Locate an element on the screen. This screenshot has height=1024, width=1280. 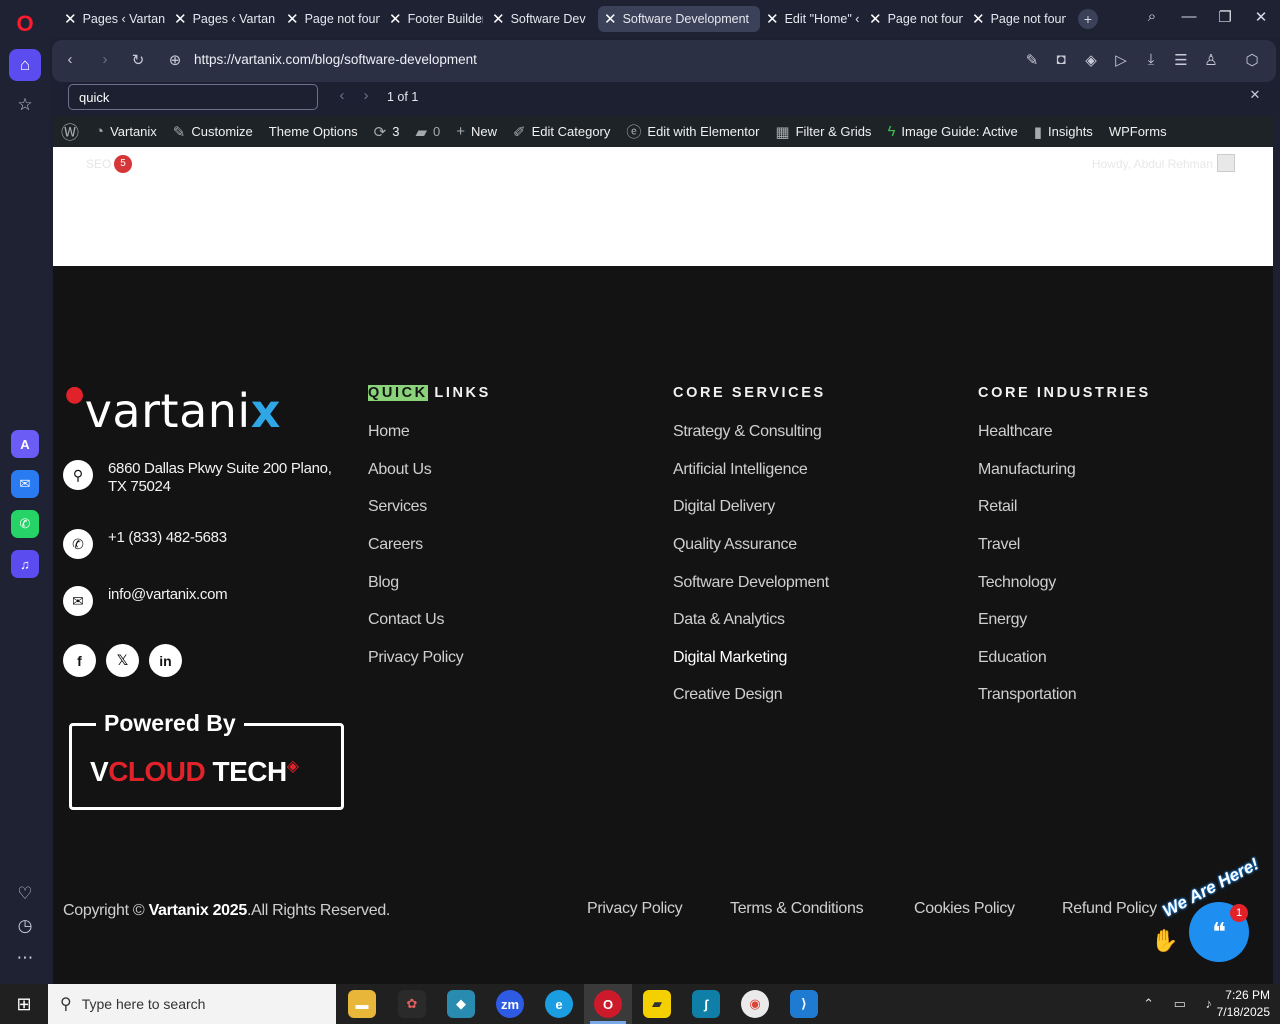
paint-app-icon: ✿ is located at coordinates (412, 1004).